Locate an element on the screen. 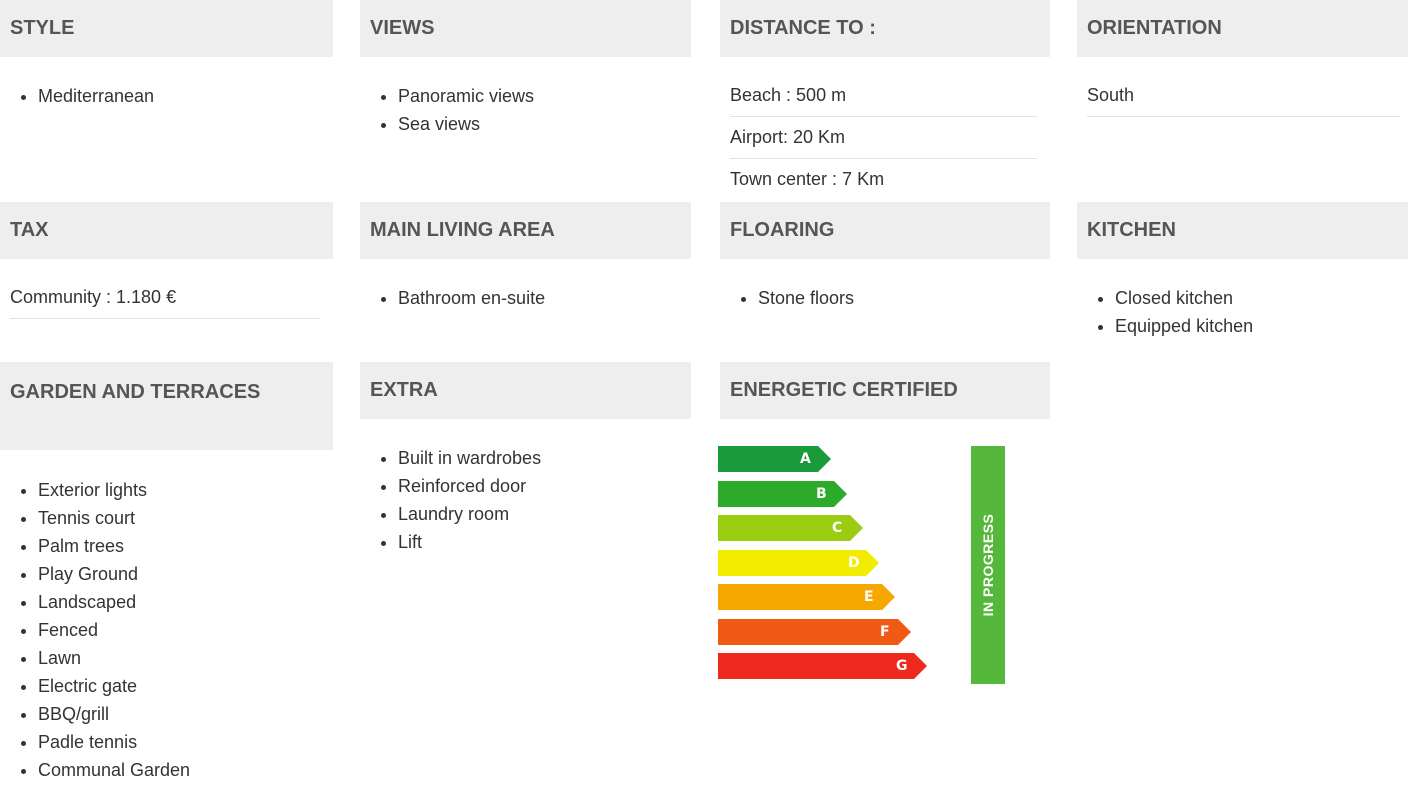  section-title-flooring: FLOARING is located at coordinates (885, 230).